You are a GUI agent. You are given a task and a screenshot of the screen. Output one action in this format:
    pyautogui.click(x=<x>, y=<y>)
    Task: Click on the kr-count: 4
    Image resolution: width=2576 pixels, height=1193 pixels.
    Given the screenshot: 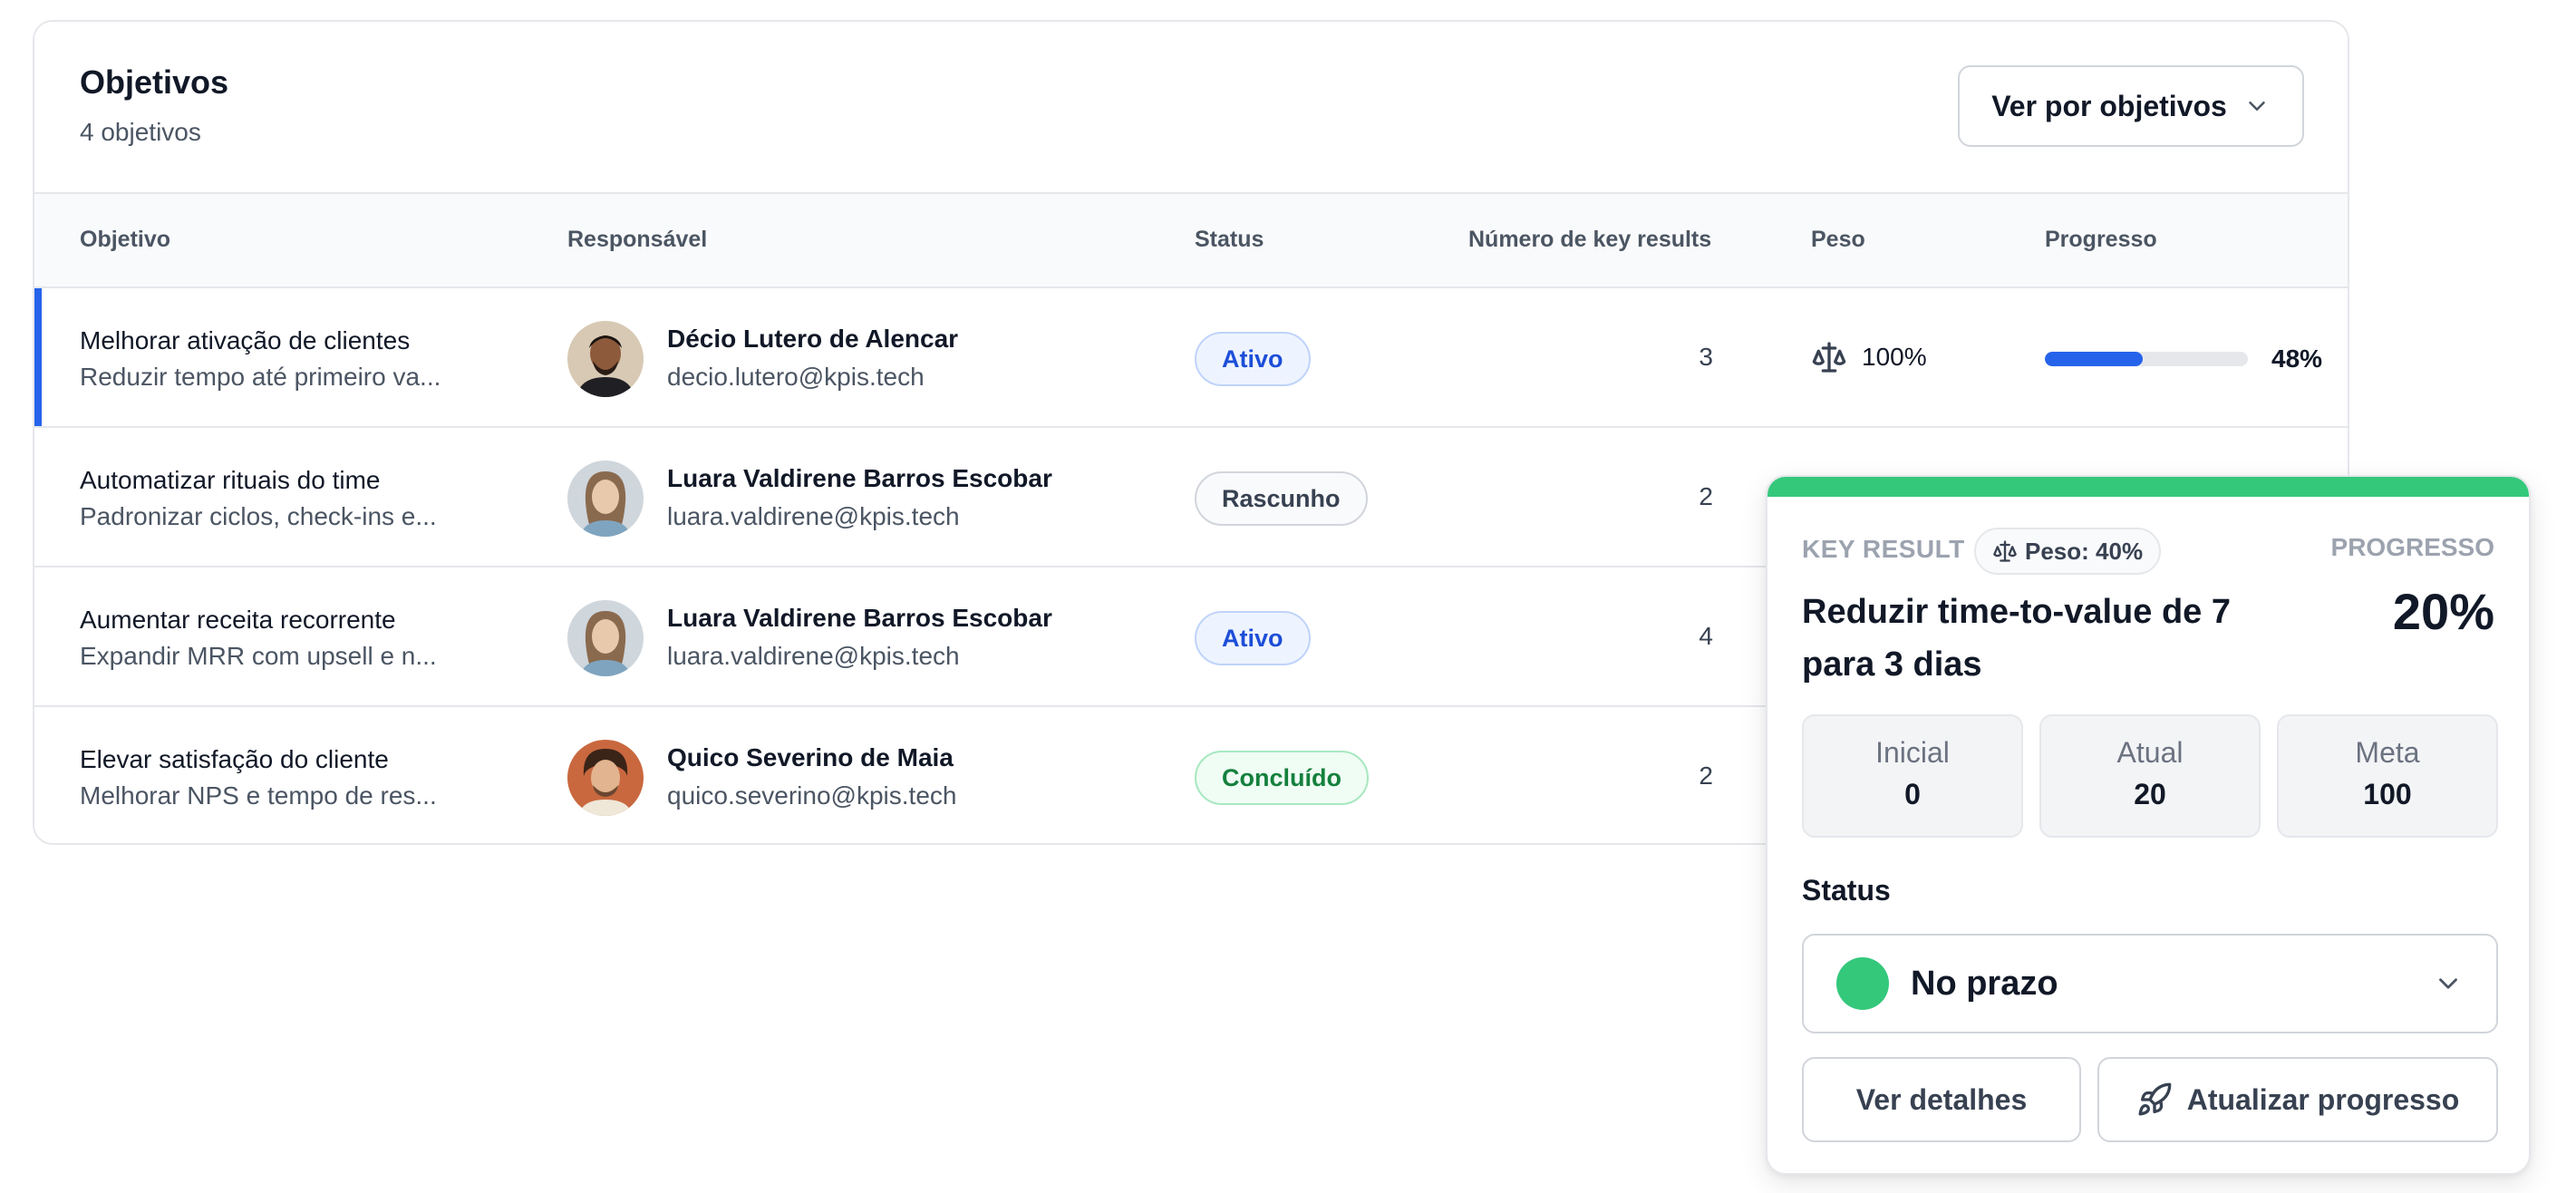 What is the action you would take?
    pyautogui.click(x=1706, y=636)
    